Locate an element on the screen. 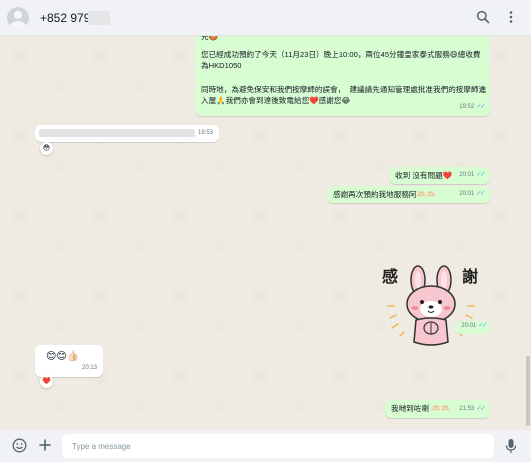  reaction-badge: ❤️ is located at coordinates (46, 381).